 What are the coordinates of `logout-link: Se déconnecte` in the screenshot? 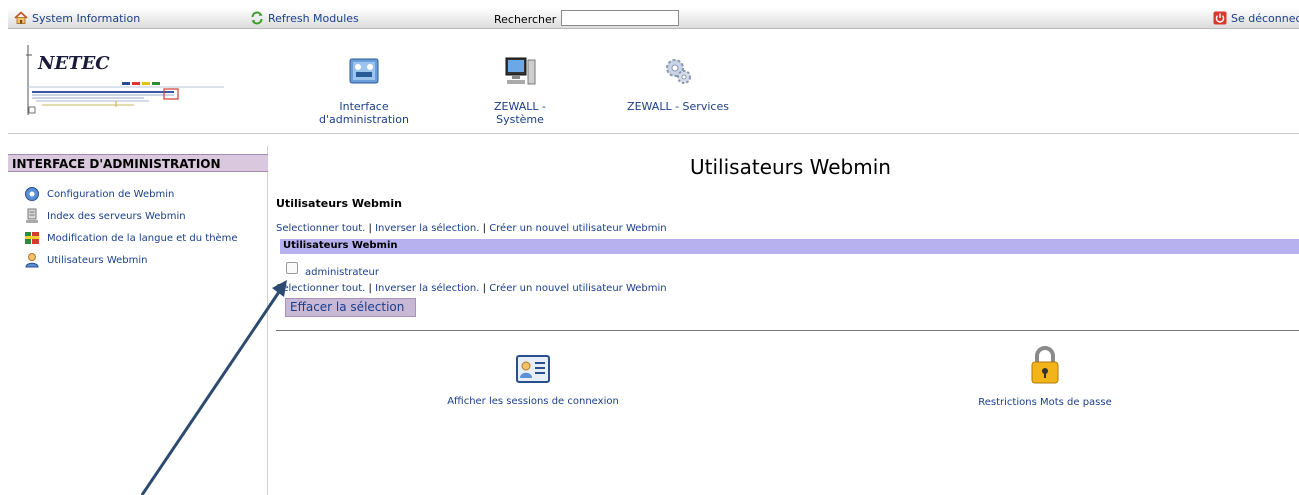 It's located at (1256, 18).